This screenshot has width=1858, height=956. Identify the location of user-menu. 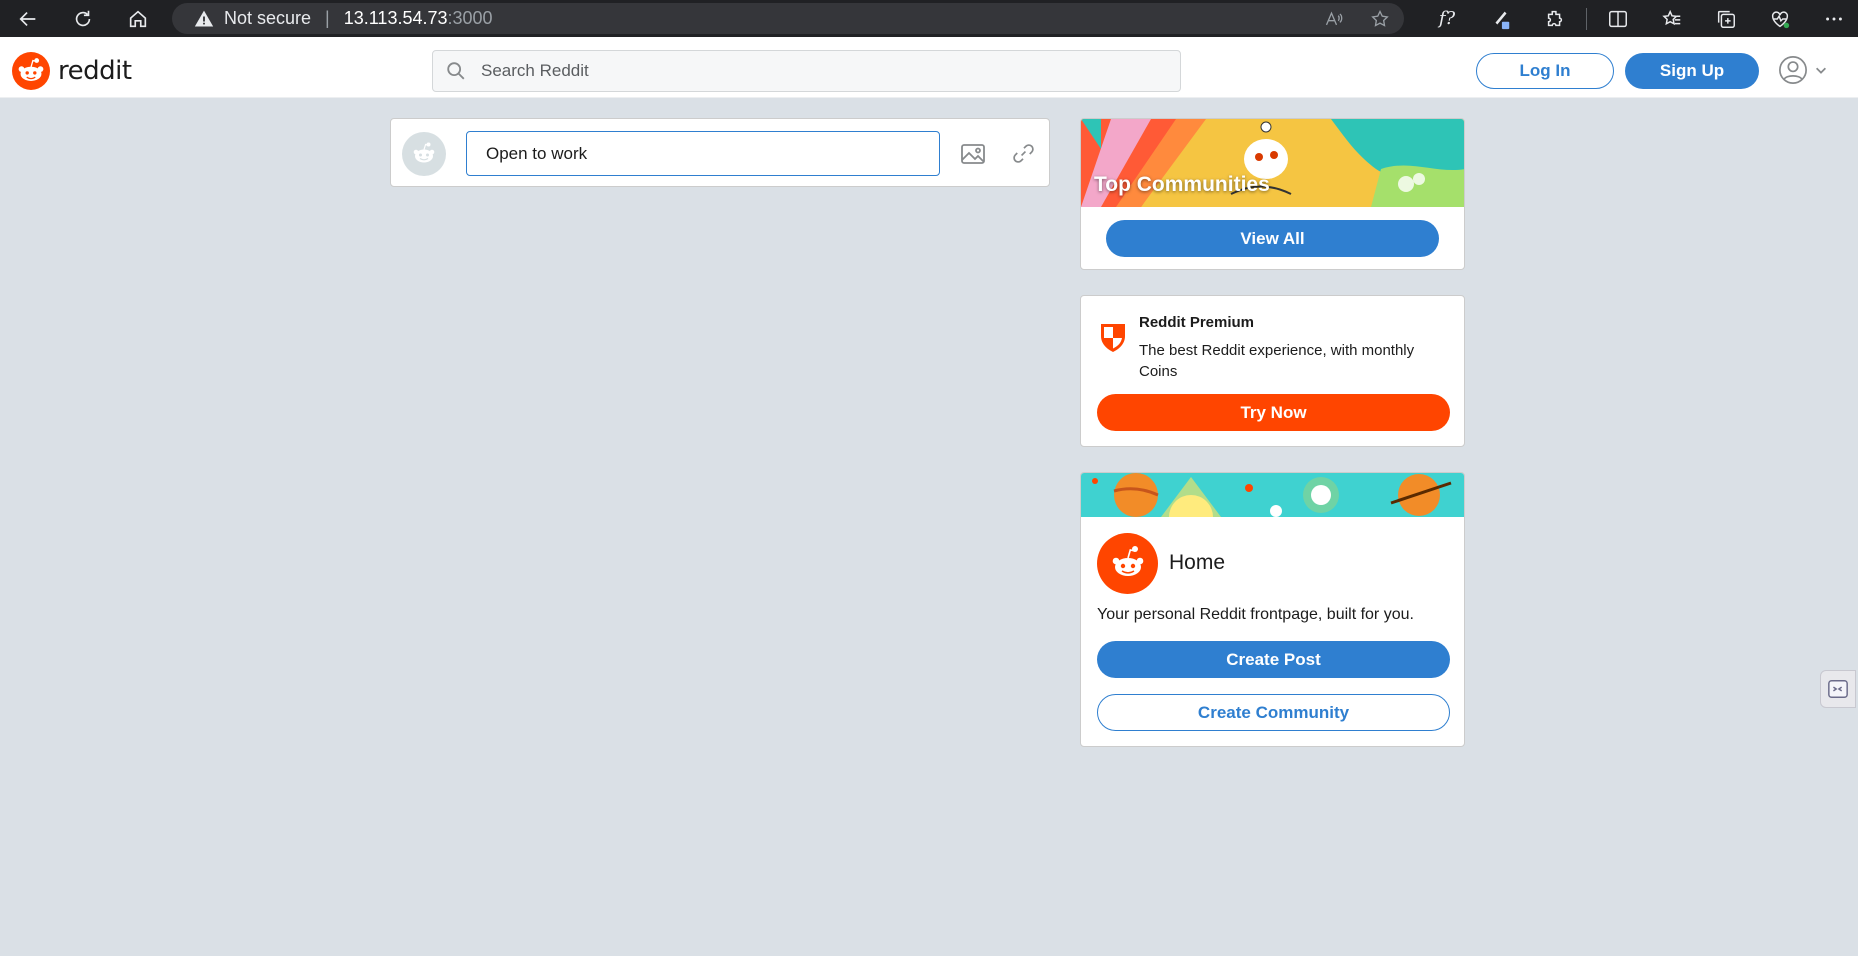
(1803, 70).